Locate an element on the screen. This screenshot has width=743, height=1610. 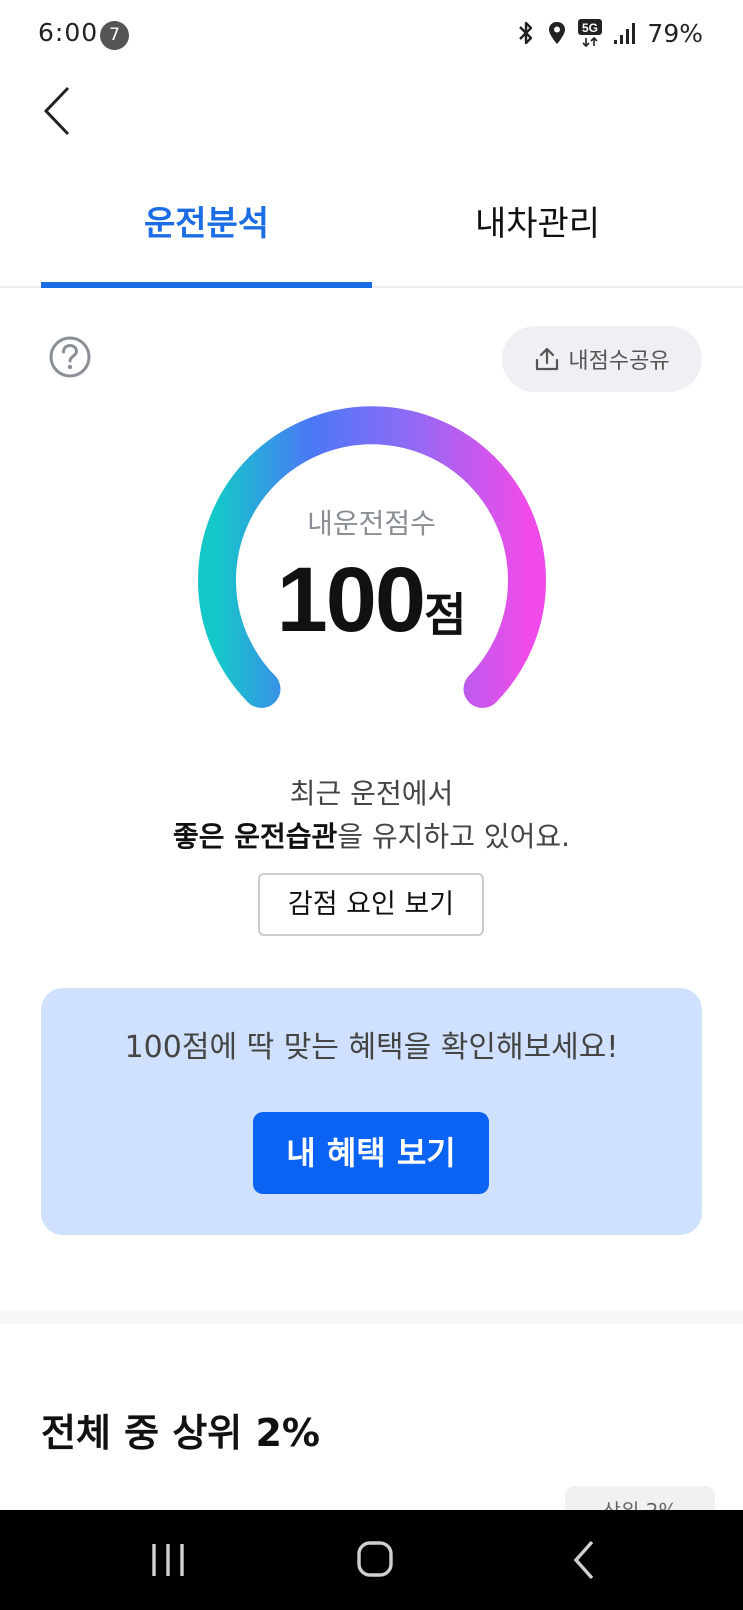
gauge-score: 100점 is located at coordinates (371, 600).